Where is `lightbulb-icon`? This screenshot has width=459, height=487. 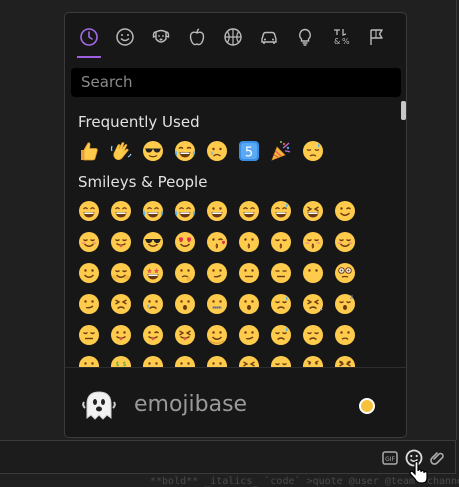 lightbulb-icon is located at coordinates (305, 37).